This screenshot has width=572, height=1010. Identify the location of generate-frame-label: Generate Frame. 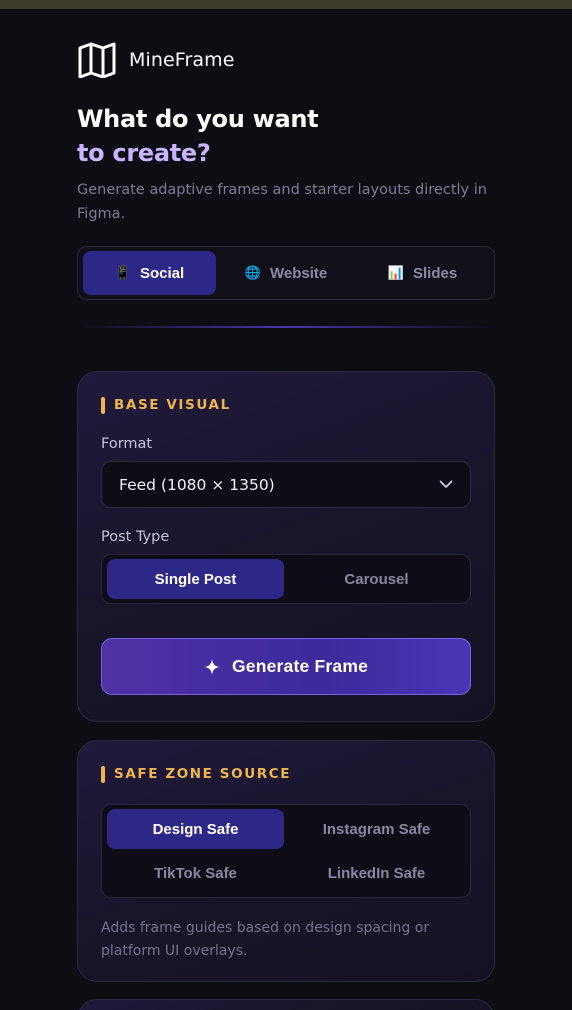
(300, 666).